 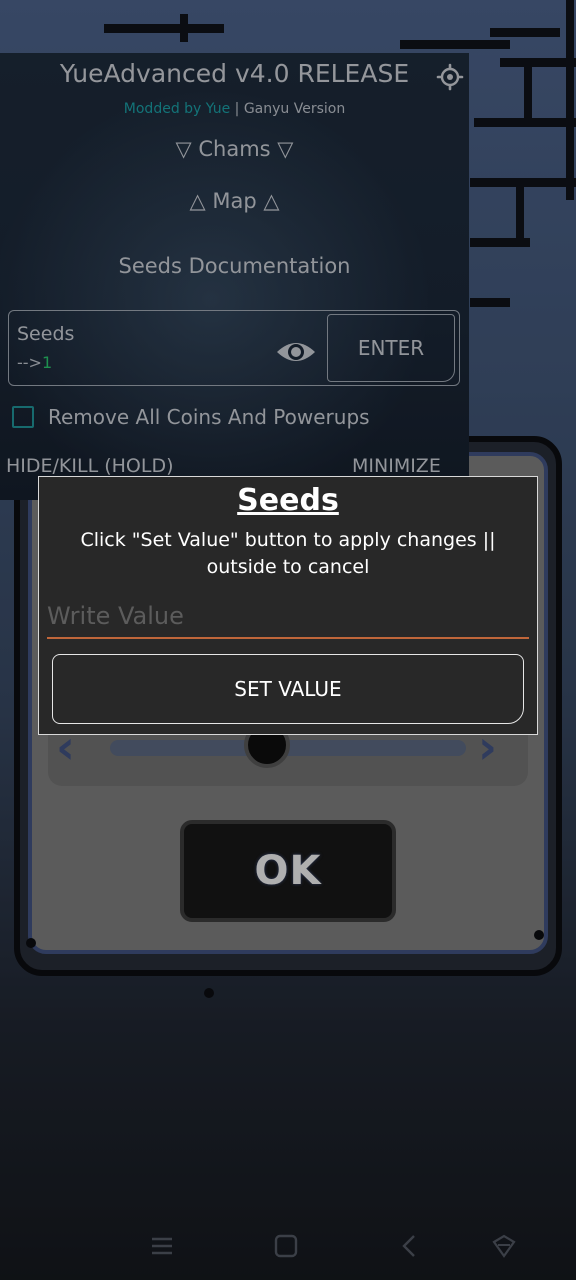 I want to click on system-navigation-bar, so click(x=288, y=1245).